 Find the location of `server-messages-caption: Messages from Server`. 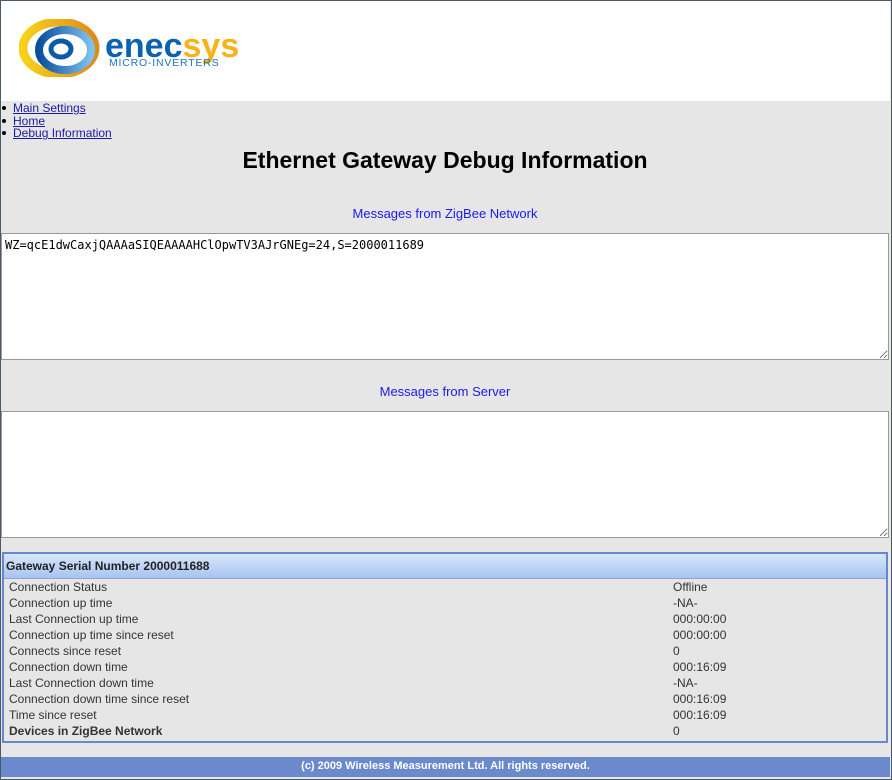

server-messages-caption: Messages from Server is located at coordinates (445, 391).